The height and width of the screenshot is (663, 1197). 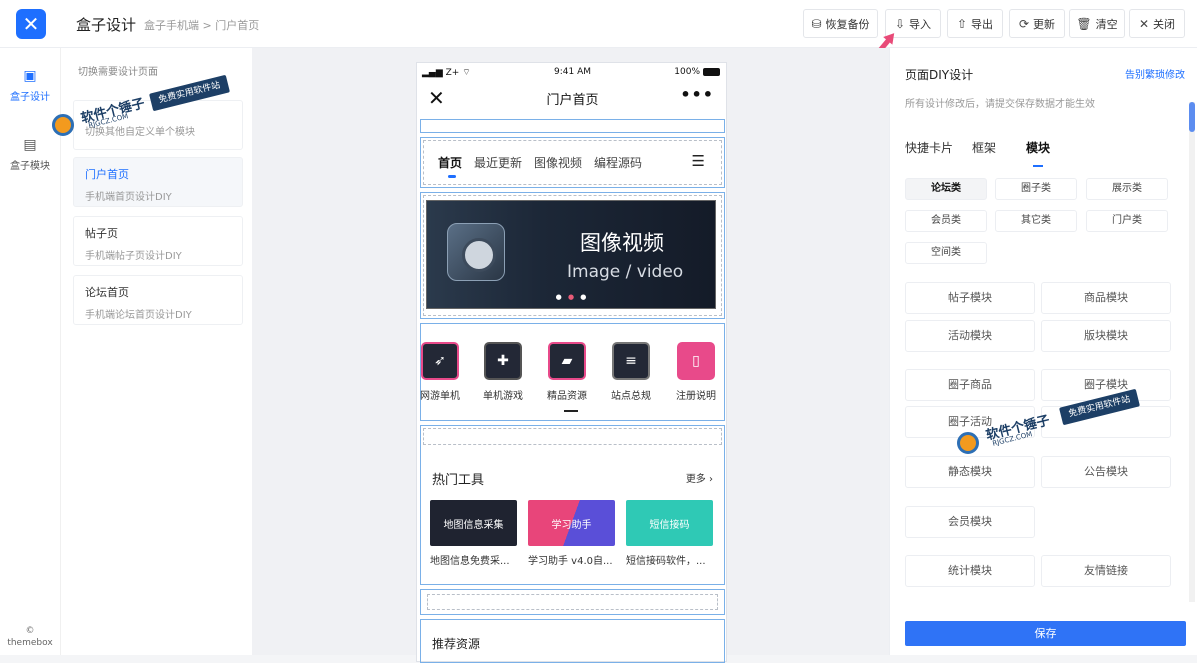 I want to click on tab-home: 首页, so click(x=450, y=166).